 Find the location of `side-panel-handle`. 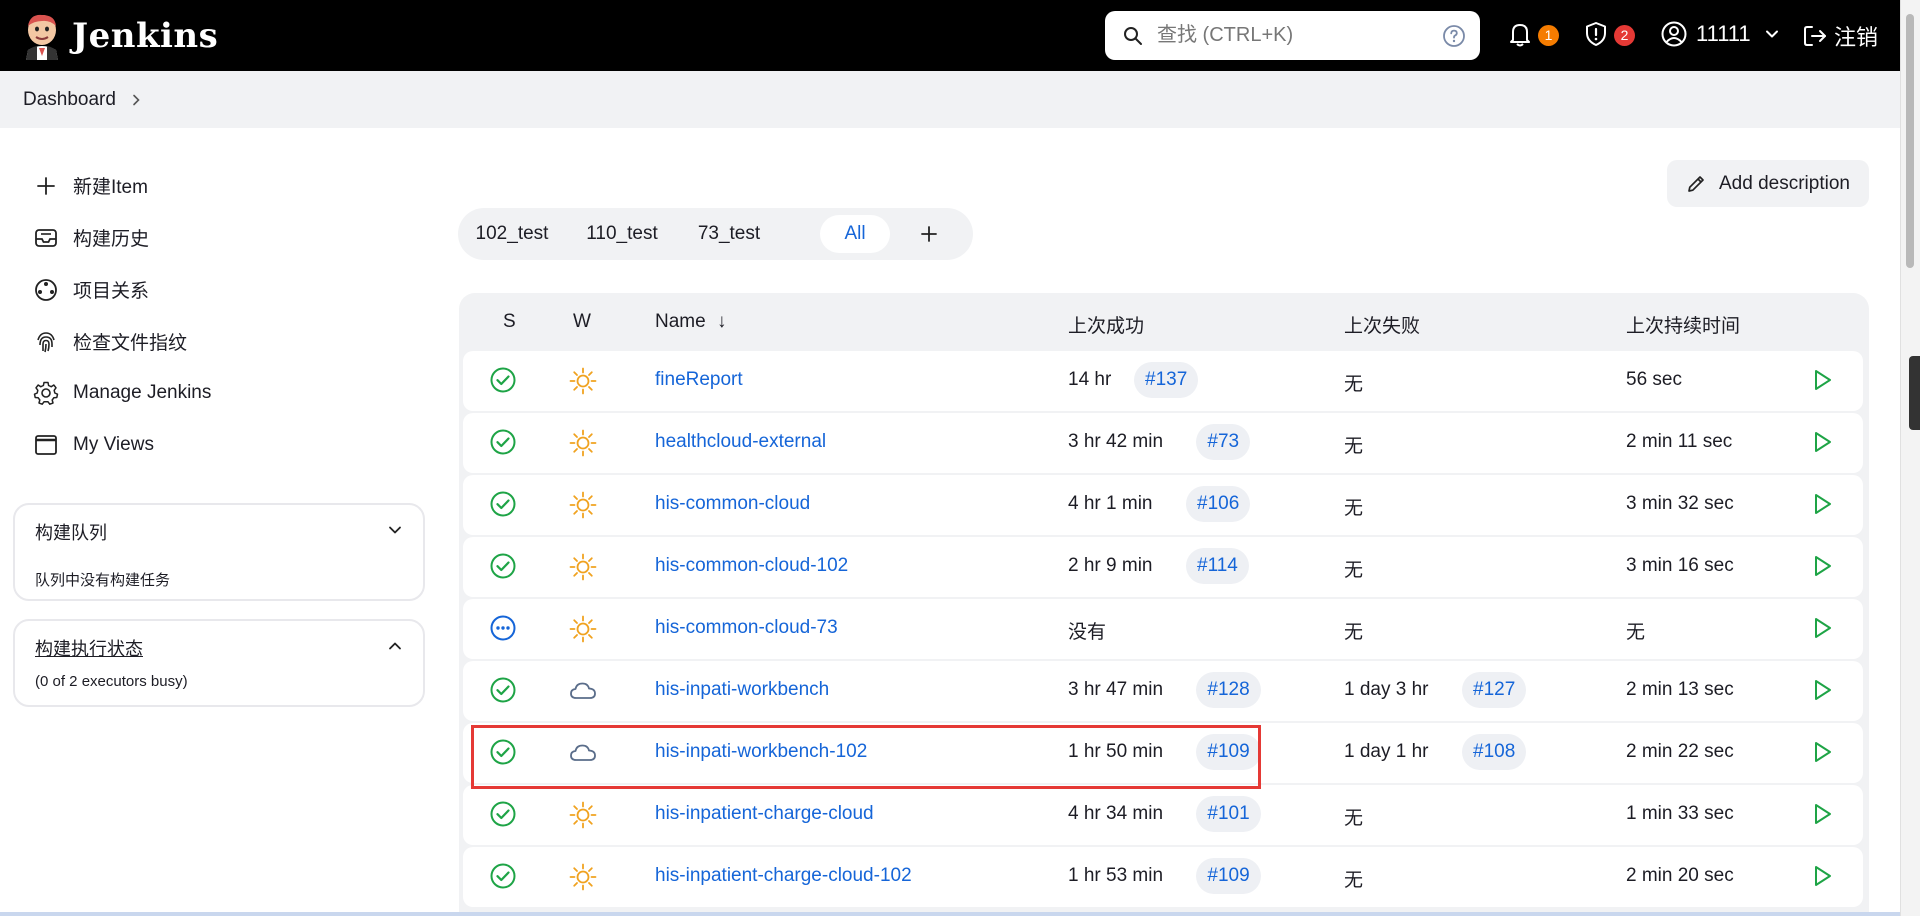

side-panel-handle is located at coordinates (1914, 393).